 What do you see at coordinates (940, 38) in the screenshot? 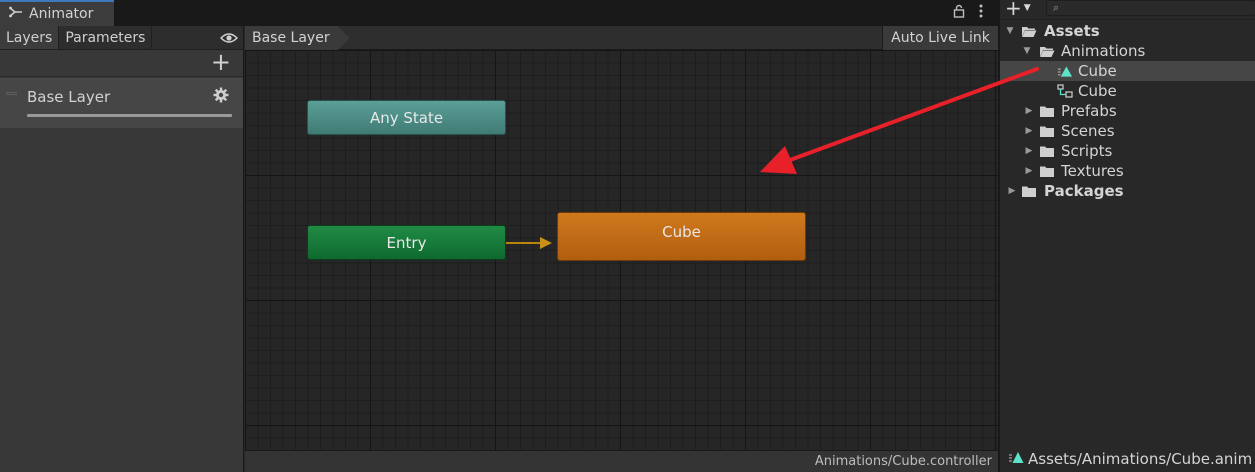
I see `auto-live-link-button: Auto Live Link` at bounding box center [940, 38].